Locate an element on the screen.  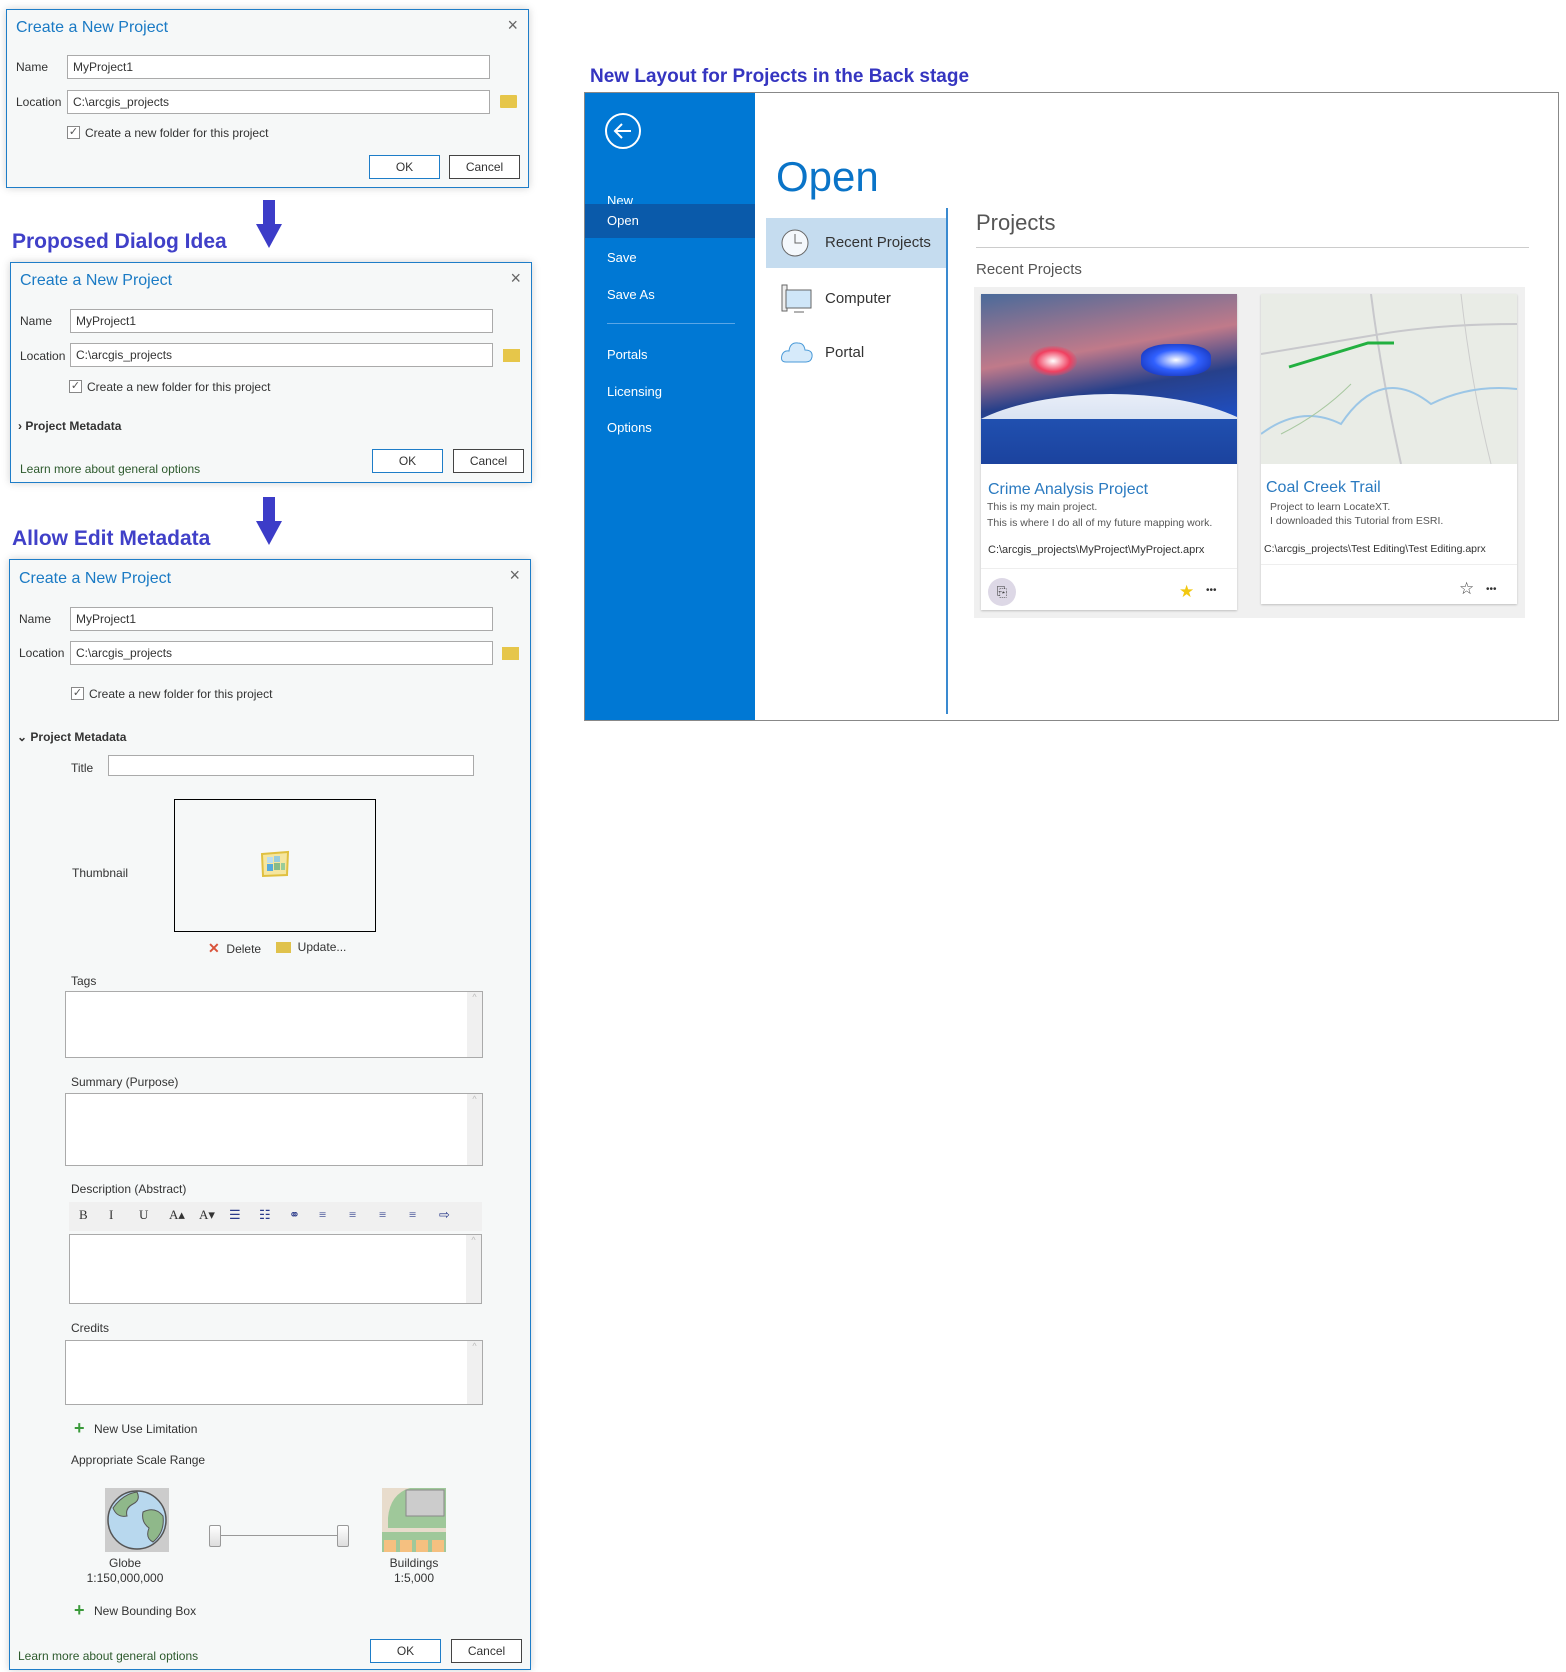
format-button-7: ⚭ is located at coordinates (294, 1215).